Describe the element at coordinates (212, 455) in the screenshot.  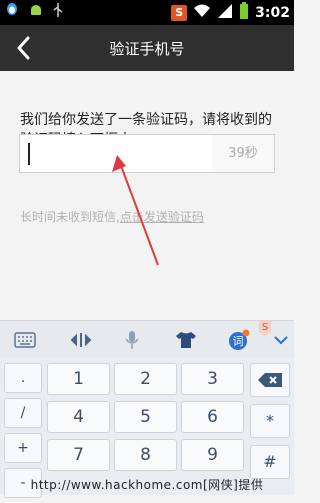
I see `key-9: 9` at that location.